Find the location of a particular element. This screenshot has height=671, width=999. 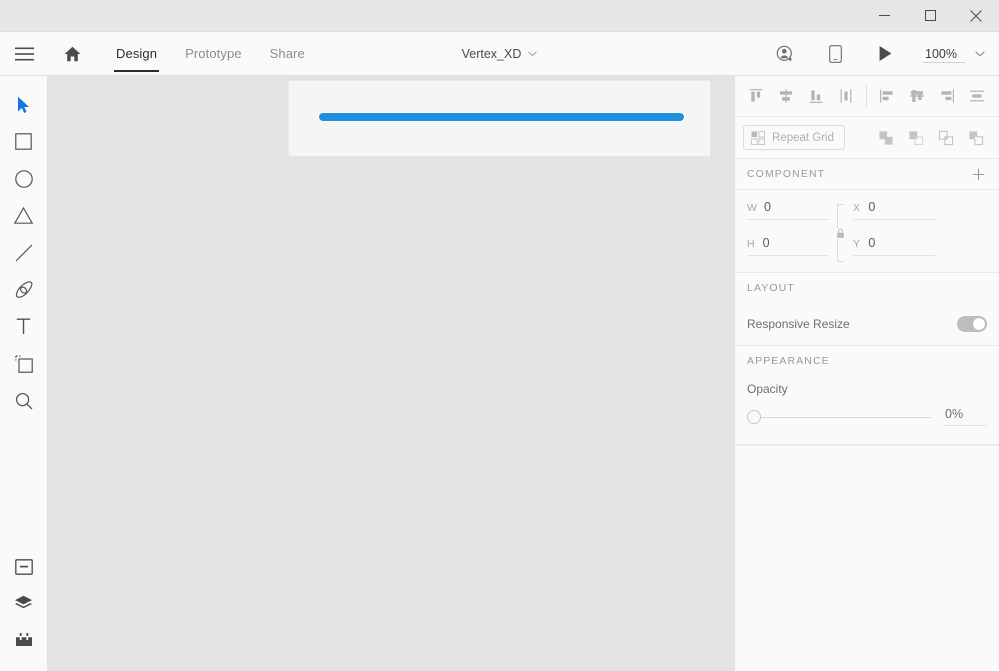

hamburger-icon is located at coordinates (24, 53).